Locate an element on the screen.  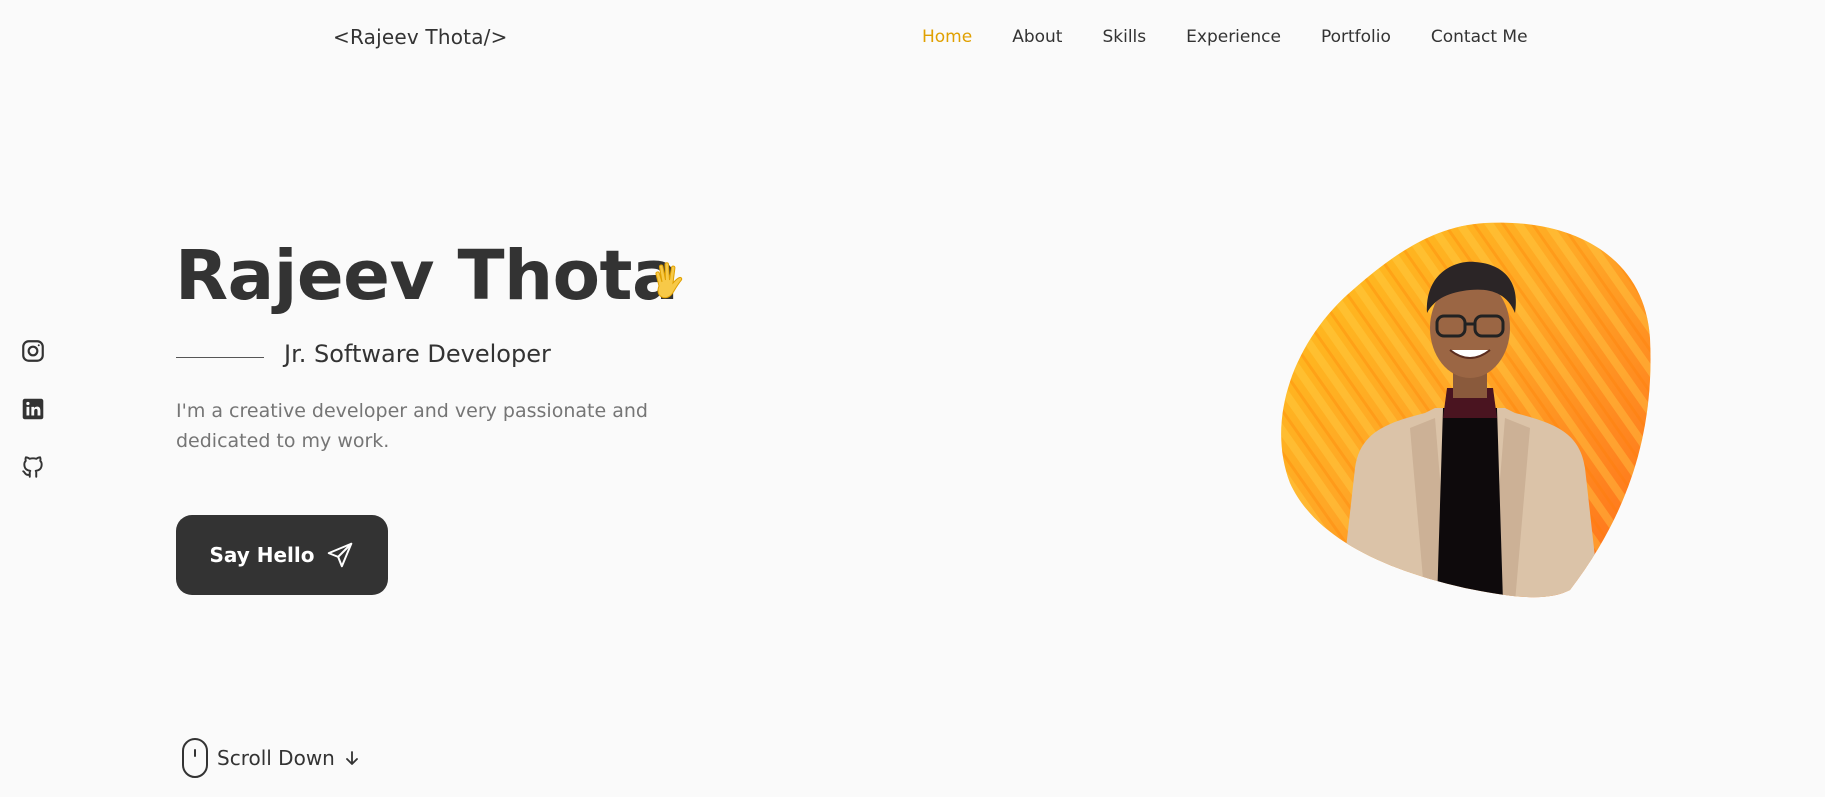
send-icon is located at coordinates (340, 555).